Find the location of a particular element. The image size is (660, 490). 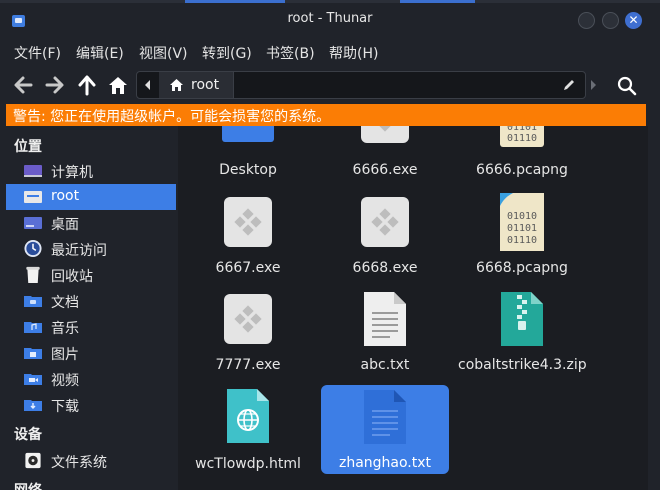

file-item: abc.txt is located at coordinates (385, 336).